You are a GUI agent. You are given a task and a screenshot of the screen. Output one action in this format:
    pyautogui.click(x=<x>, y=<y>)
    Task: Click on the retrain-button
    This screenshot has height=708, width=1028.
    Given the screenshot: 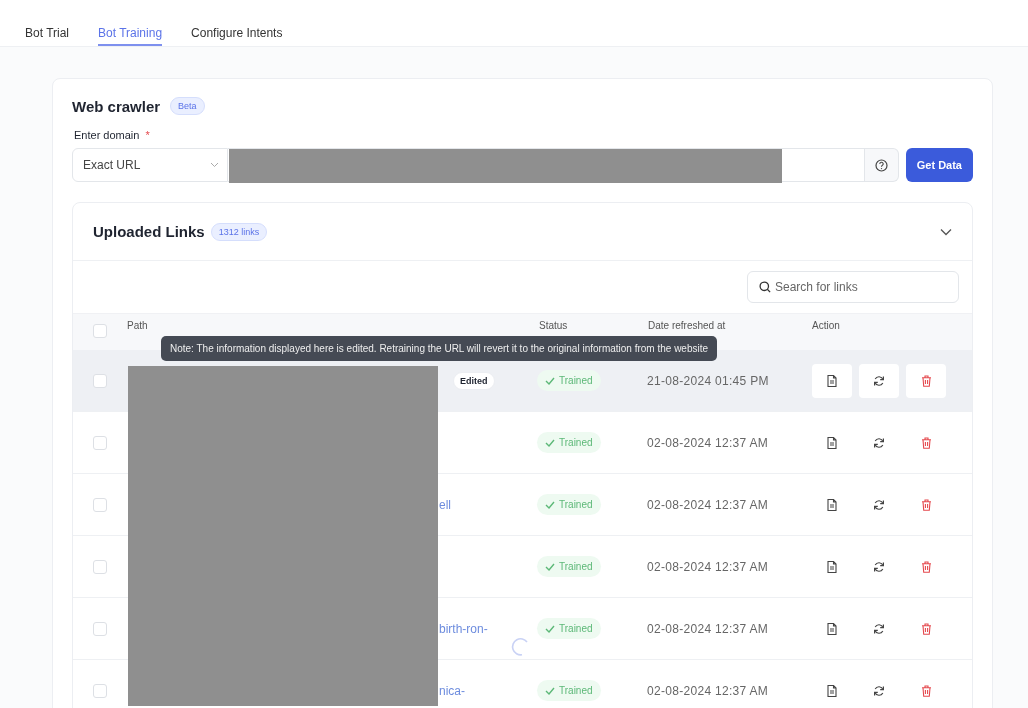 What is the action you would take?
    pyautogui.click(x=879, y=380)
    